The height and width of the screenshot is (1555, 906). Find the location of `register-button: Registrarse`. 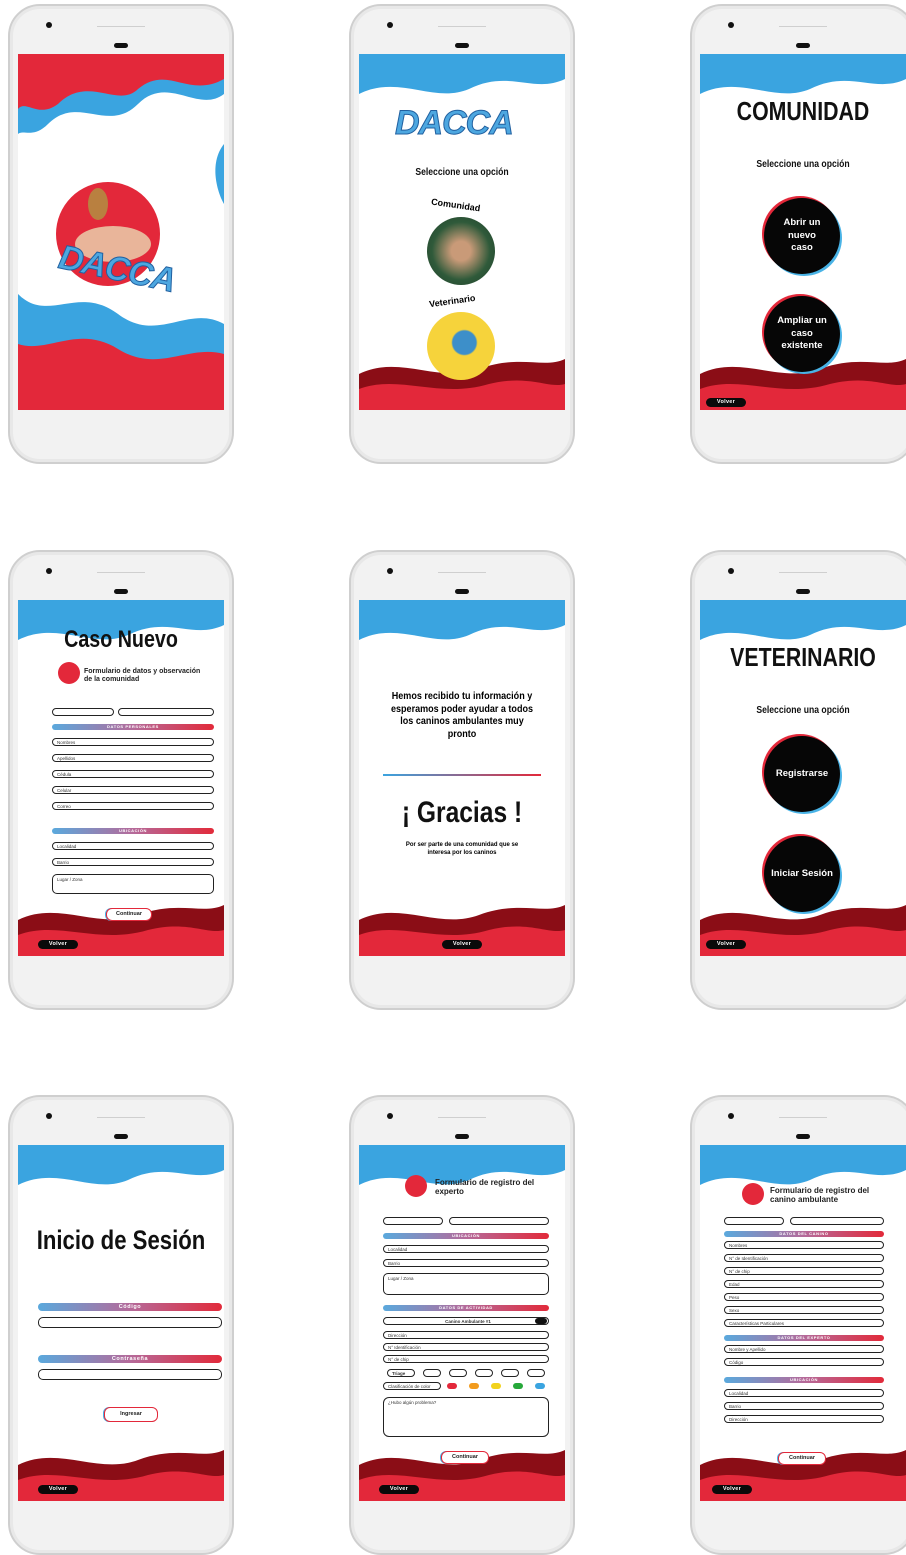

register-button: Registrarse is located at coordinates (802, 774).